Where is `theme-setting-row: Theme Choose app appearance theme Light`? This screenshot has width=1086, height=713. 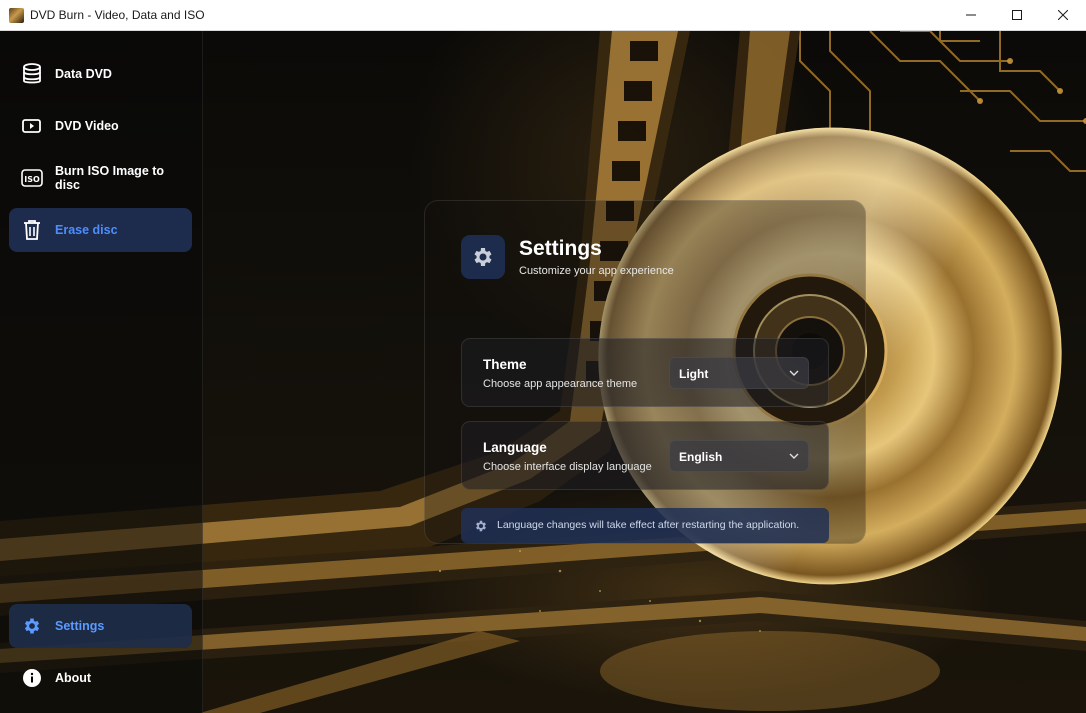
theme-setting-row: Theme Choose app appearance theme Light is located at coordinates (645, 372).